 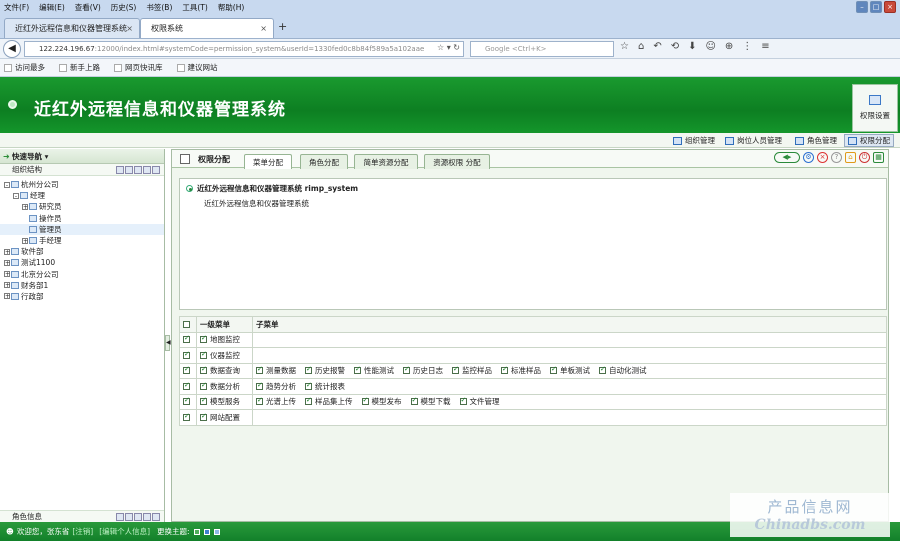 What do you see at coordinates (878, 157) in the screenshot?
I see `grid-menu-icon: ▦` at bounding box center [878, 157].